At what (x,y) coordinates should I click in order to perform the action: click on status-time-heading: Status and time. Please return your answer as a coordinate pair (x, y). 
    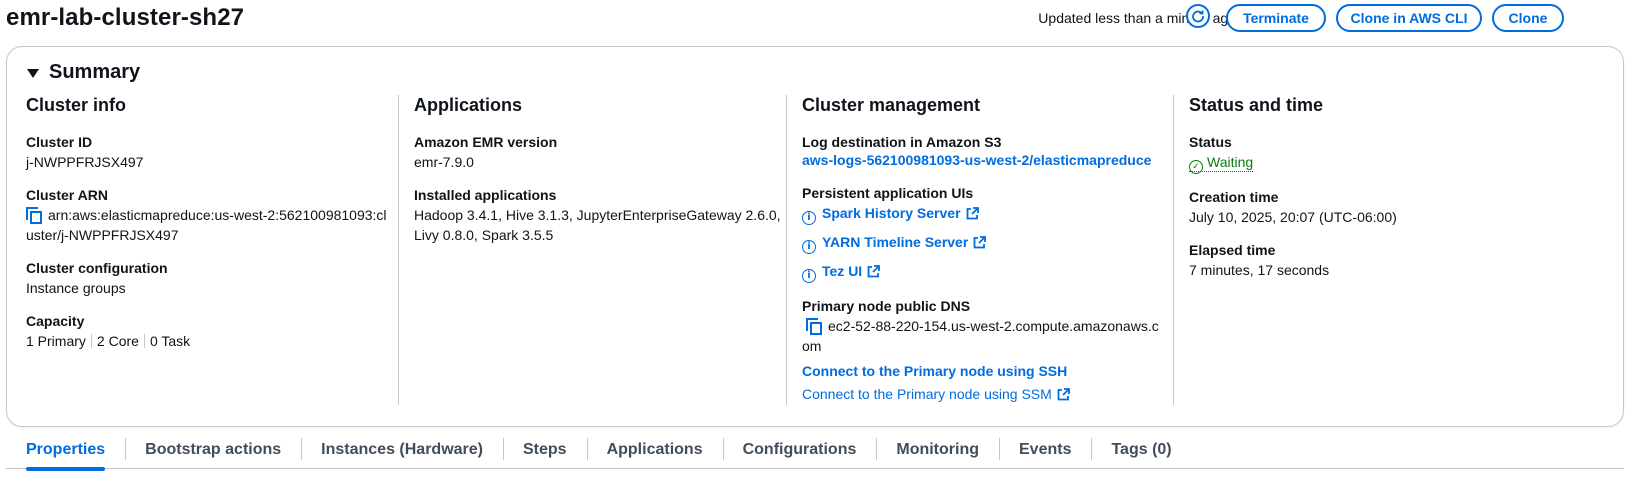
    Looking at the image, I should click on (1256, 105).